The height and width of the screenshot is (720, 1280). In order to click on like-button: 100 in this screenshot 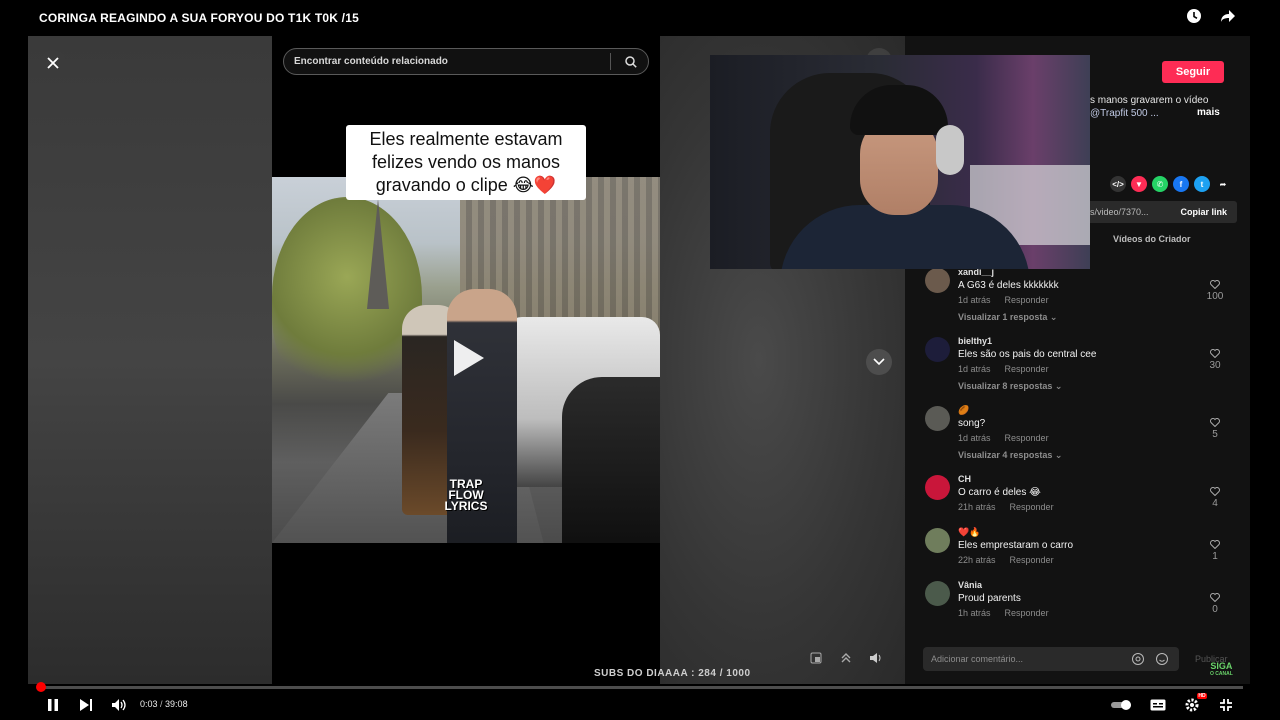, I will do `click(1215, 291)`.